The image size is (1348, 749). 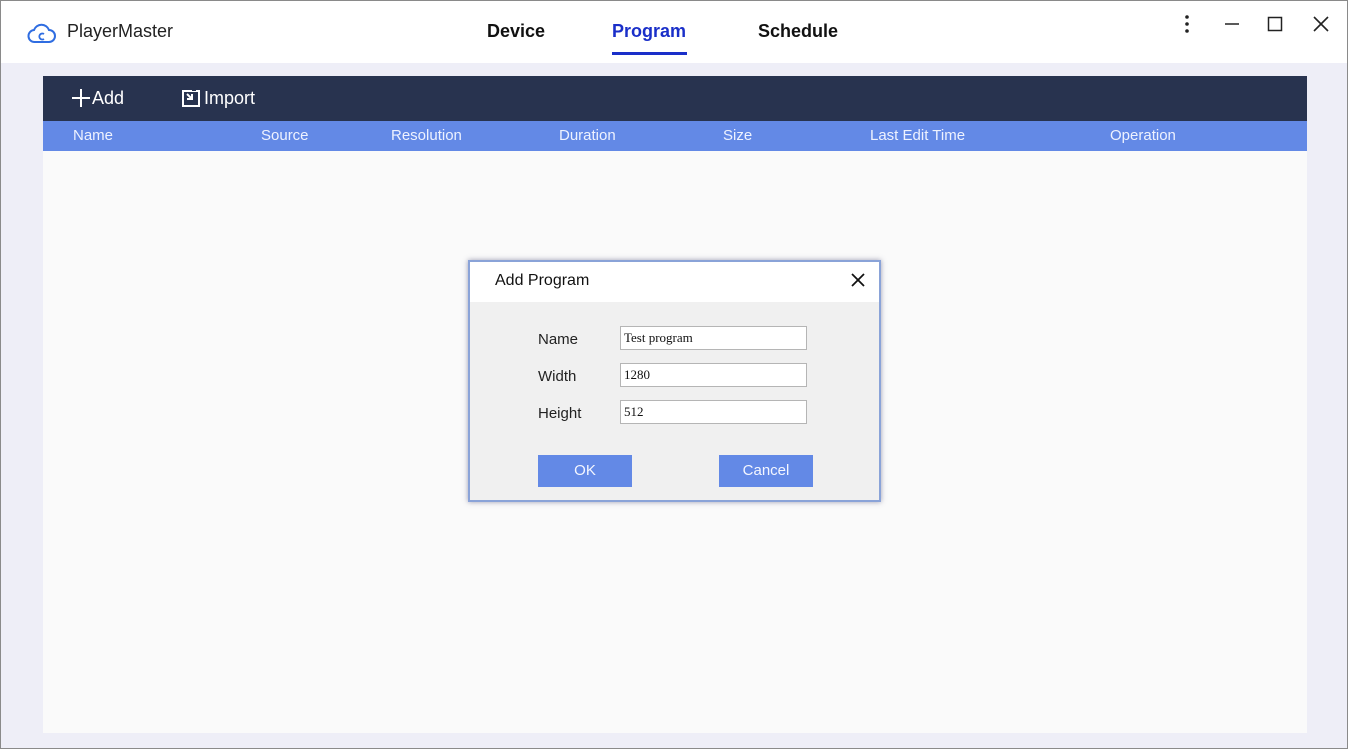 What do you see at coordinates (93, 135) in the screenshot?
I see `column-header-name: Name` at bounding box center [93, 135].